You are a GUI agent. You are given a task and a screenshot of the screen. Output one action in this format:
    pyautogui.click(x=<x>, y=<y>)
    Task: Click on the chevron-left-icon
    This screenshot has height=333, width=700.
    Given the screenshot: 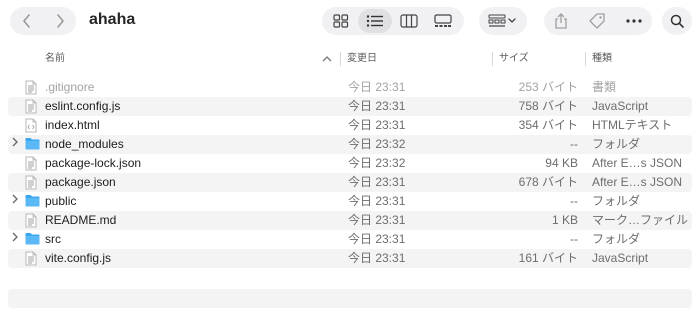 What is the action you would take?
    pyautogui.click(x=26, y=21)
    